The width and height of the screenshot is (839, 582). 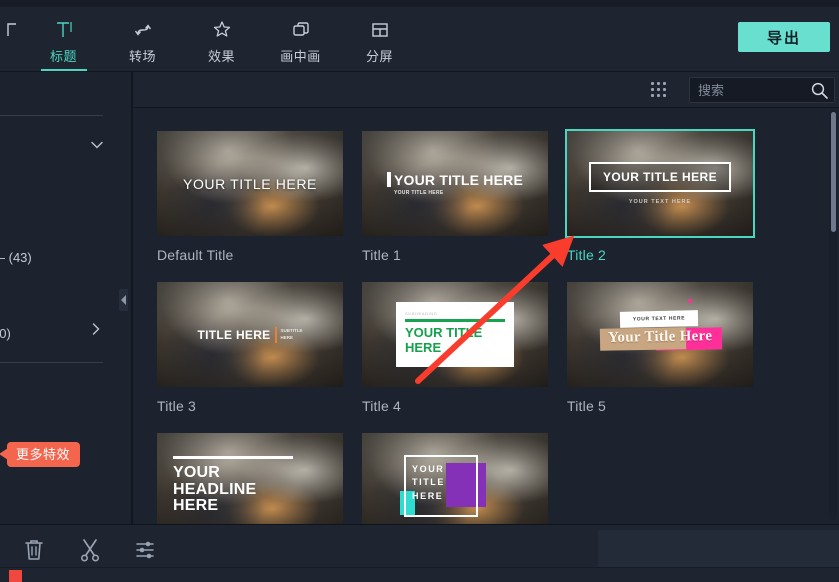 What do you see at coordinates (382, 255) in the screenshot?
I see `template-label: Title 1` at bounding box center [382, 255].